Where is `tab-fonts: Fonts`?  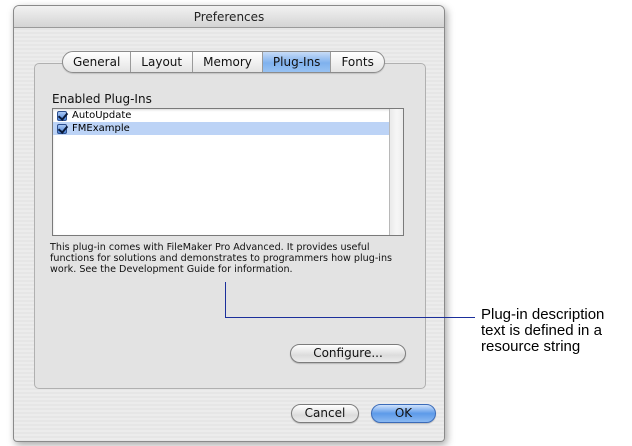
tab-fonts: Fonts is located at coordinates (357, 62).